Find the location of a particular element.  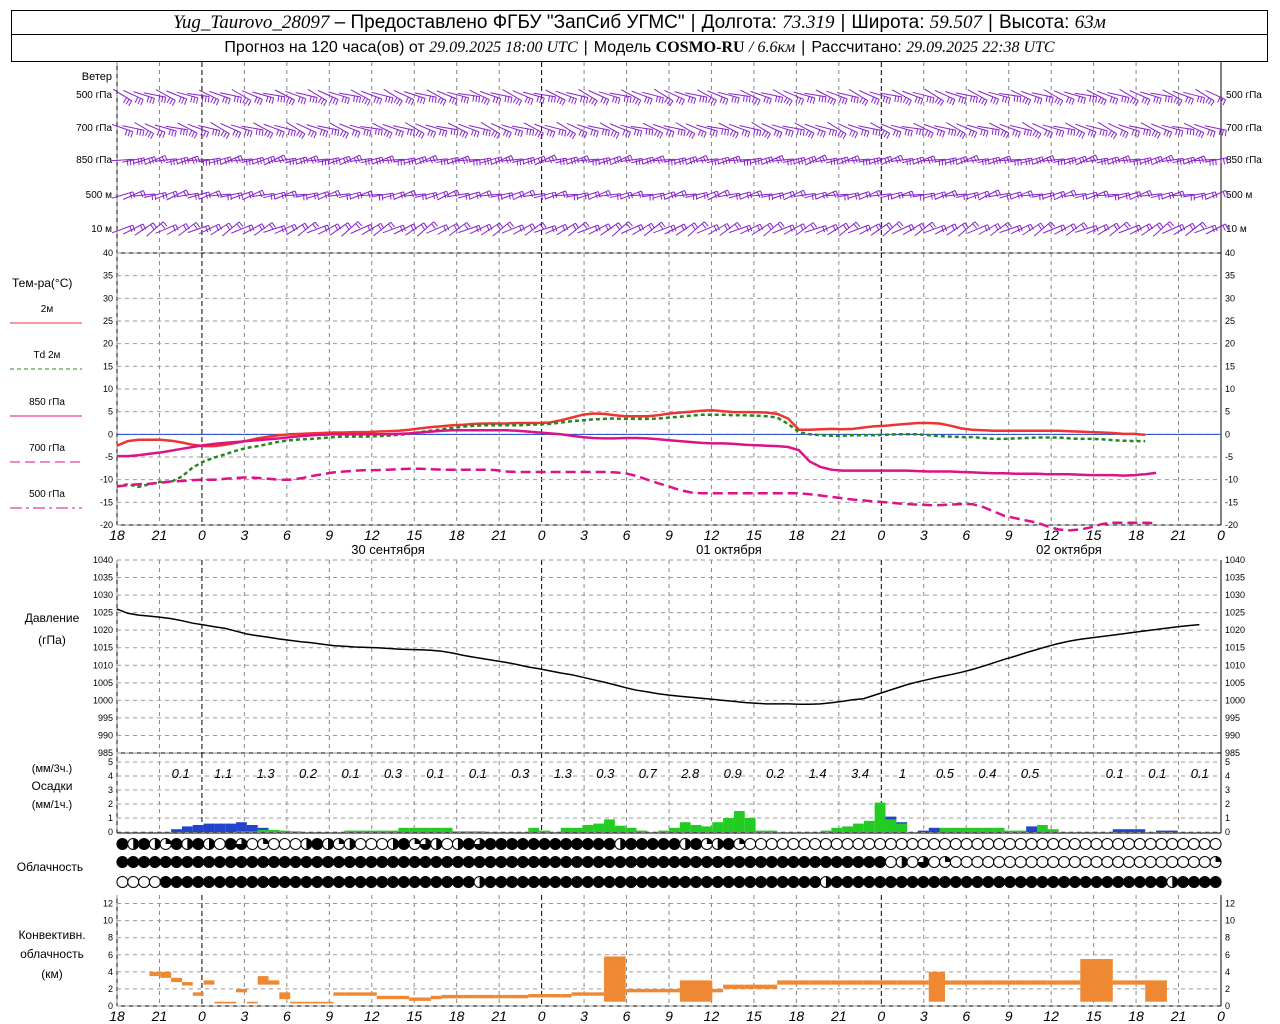

conv-ytick-left: 12 is located at coordinates (108, 904).